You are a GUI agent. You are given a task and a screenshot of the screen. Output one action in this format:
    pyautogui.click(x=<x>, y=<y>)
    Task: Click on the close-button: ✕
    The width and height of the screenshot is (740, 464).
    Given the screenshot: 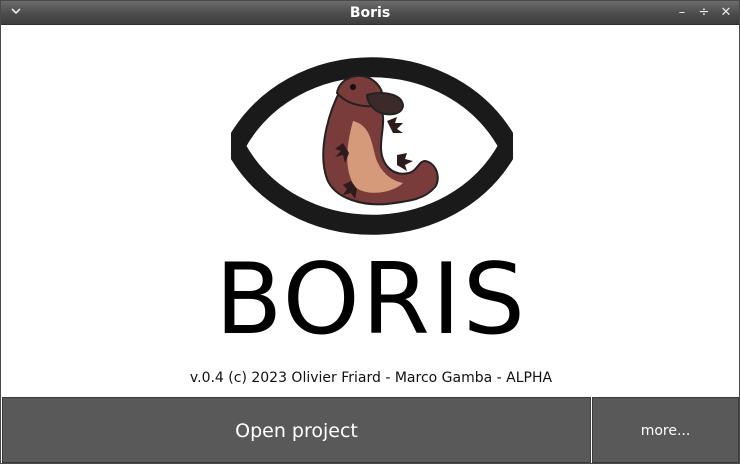 What is the action you would take?
    pyautogui.click(x=726, y=13)
    